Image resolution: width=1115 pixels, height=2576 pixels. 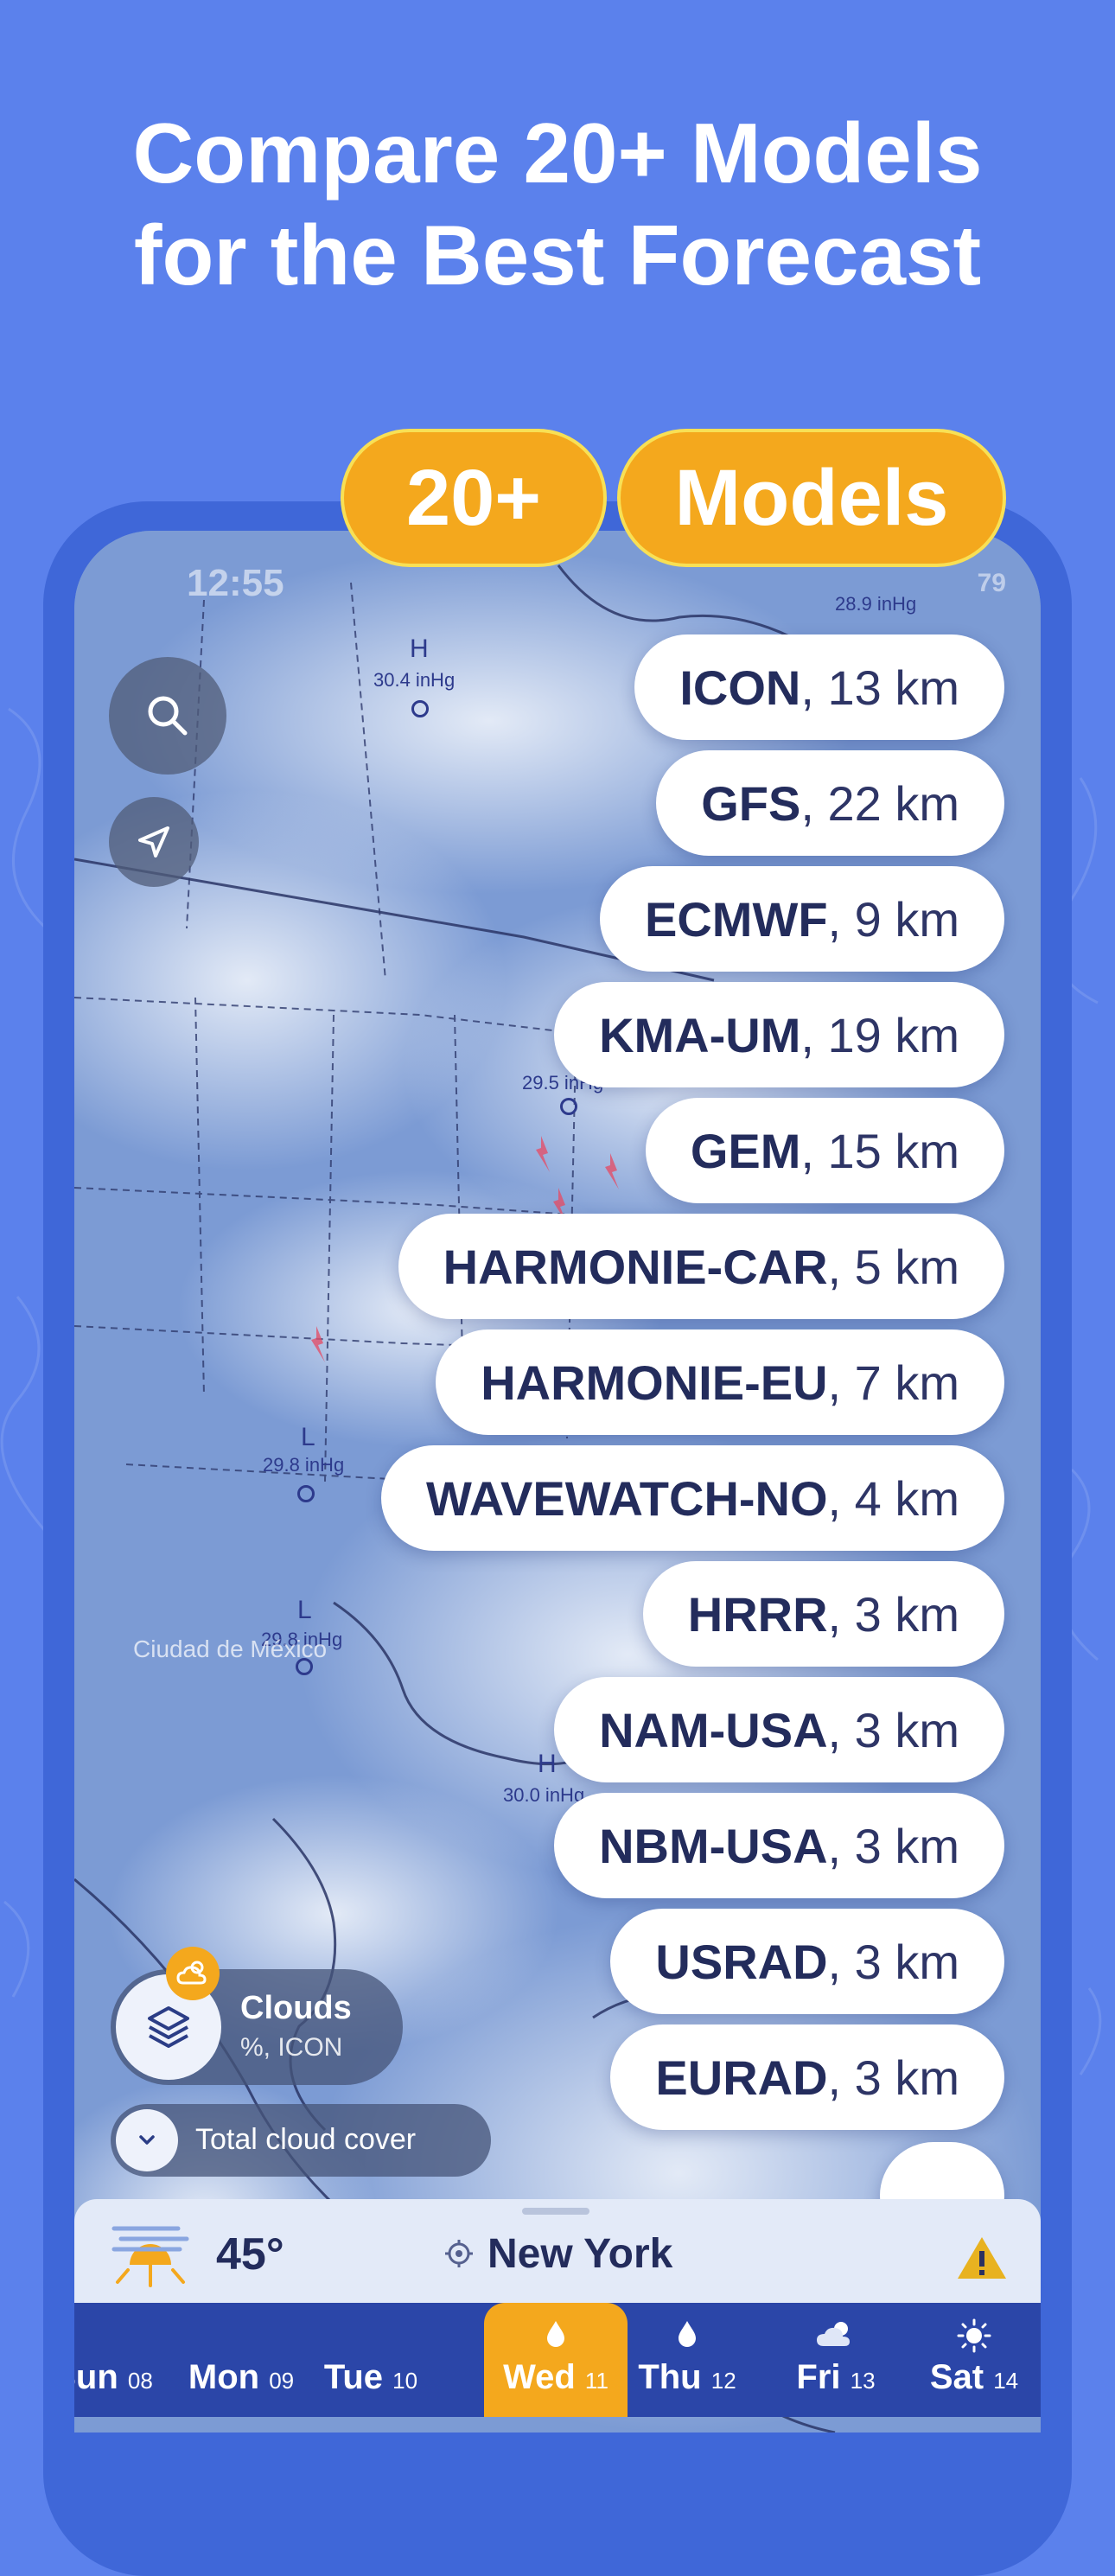 I want to click on day-name: Sat, so click(x=956, y=2377).